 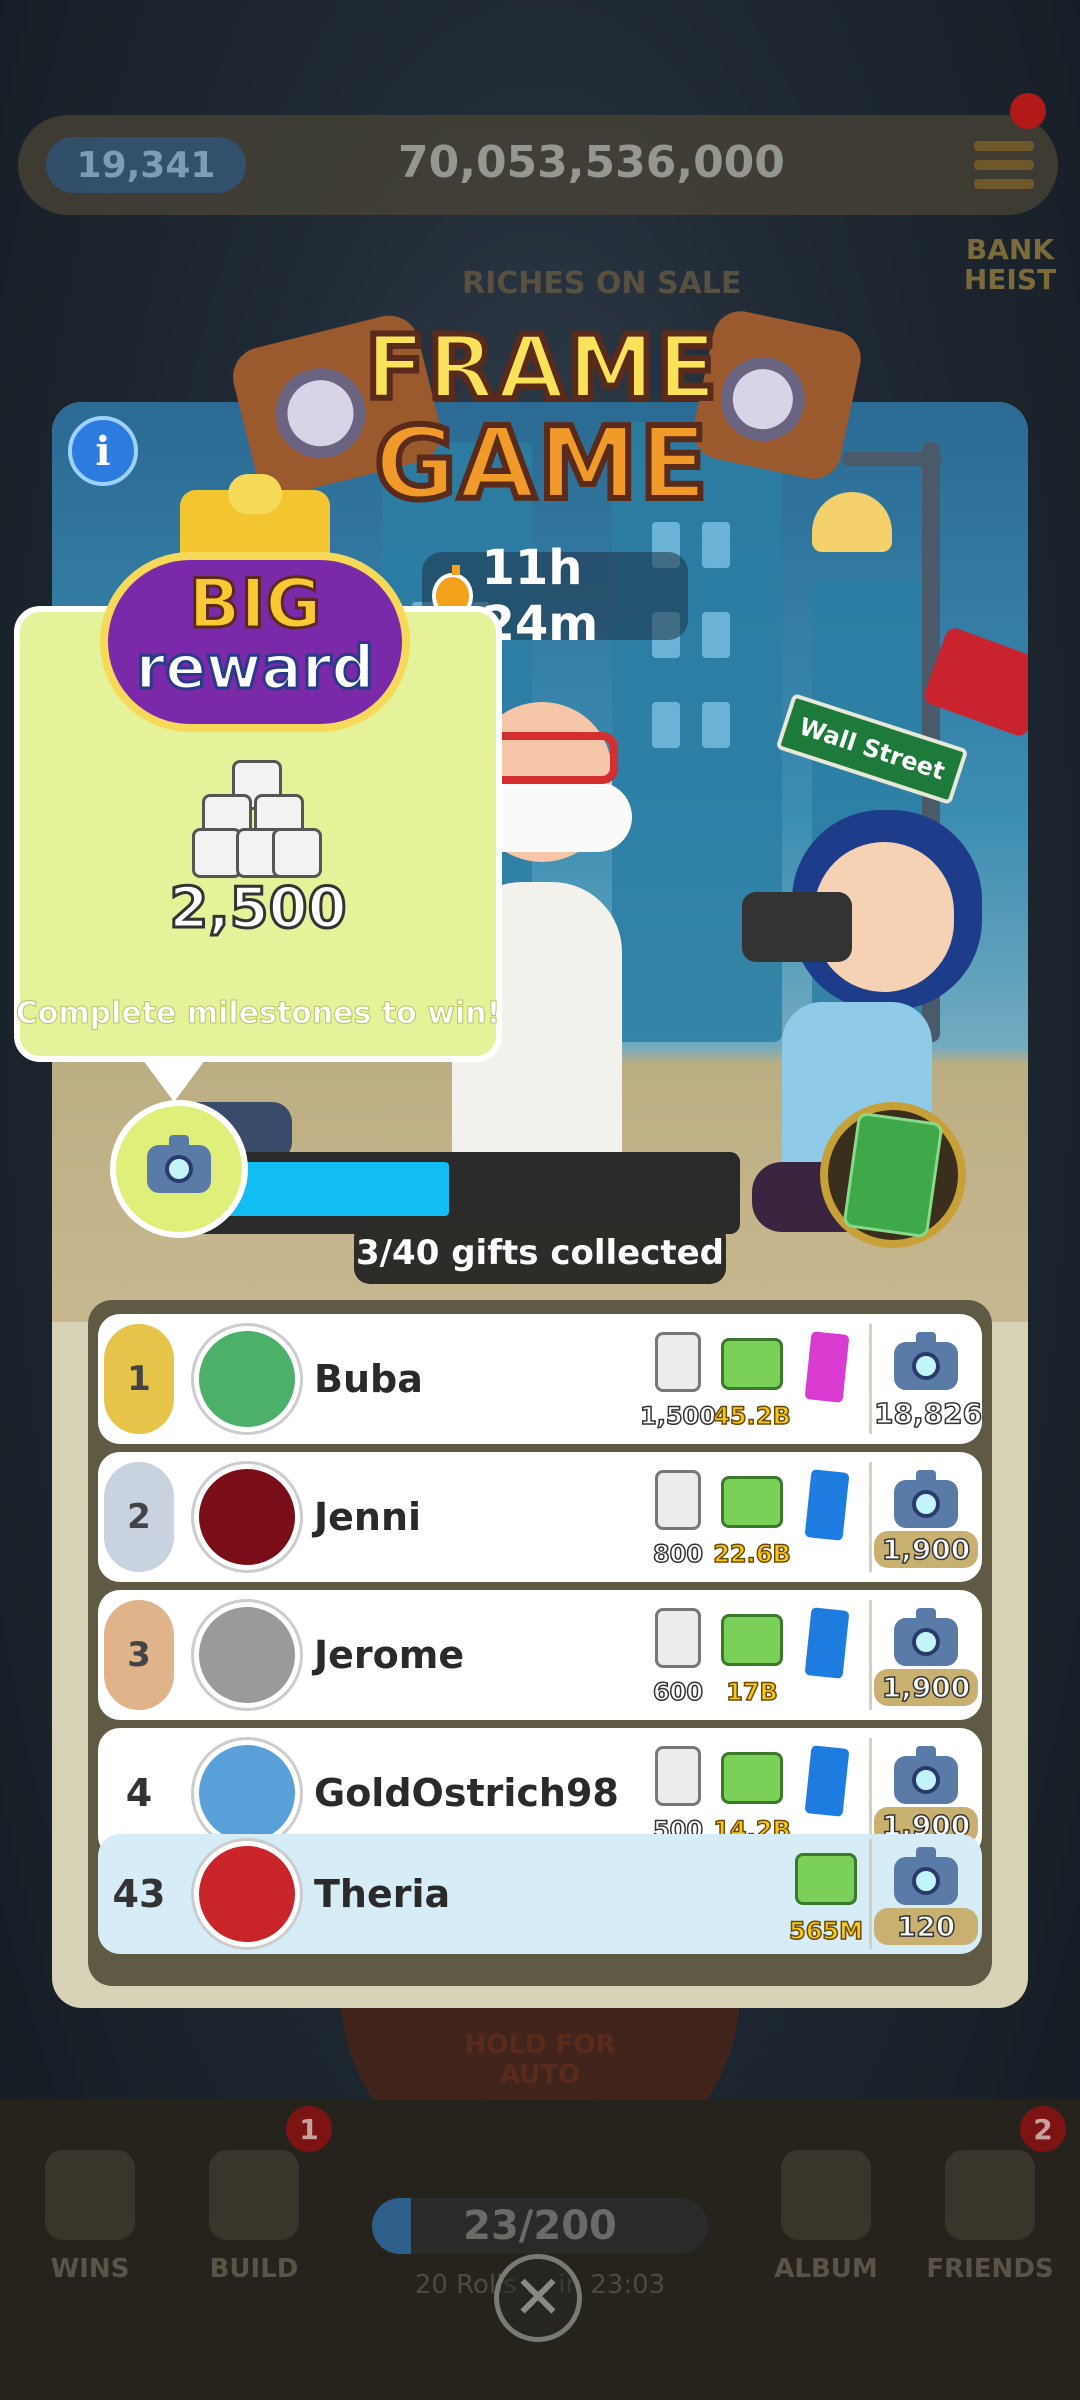 I want to click on nav-build-label: BUILD, so click(x=254, y=2269).